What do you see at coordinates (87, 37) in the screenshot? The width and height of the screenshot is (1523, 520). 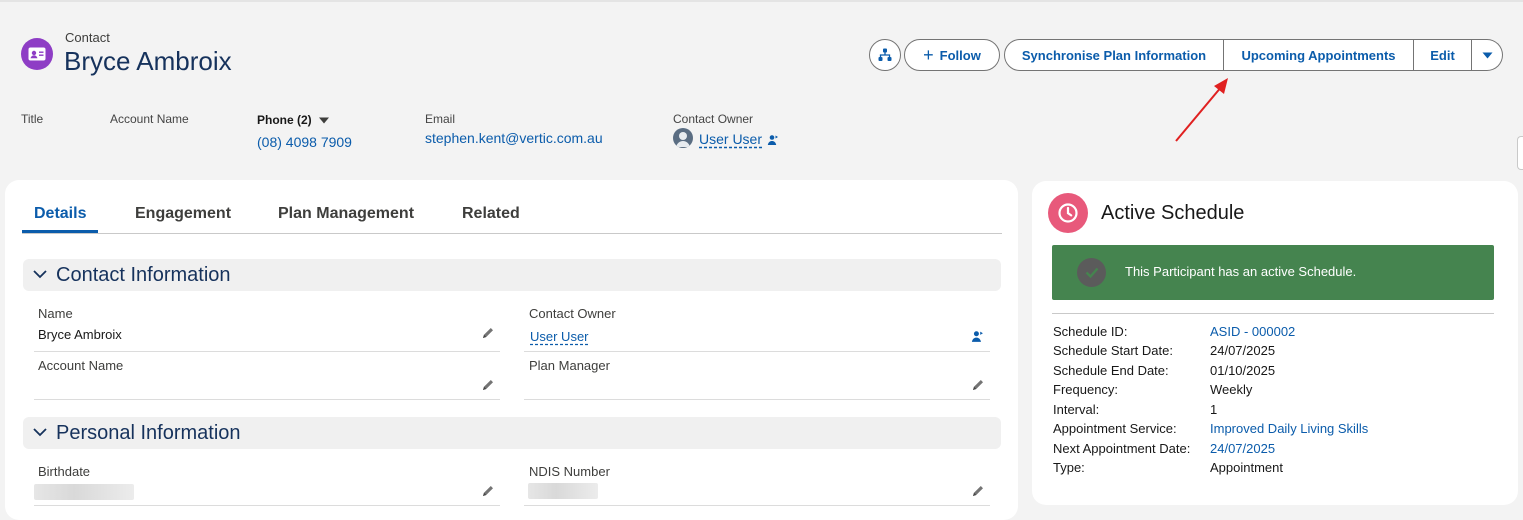 I see `record-object-type: Contact` at bounding box center [87, 37].